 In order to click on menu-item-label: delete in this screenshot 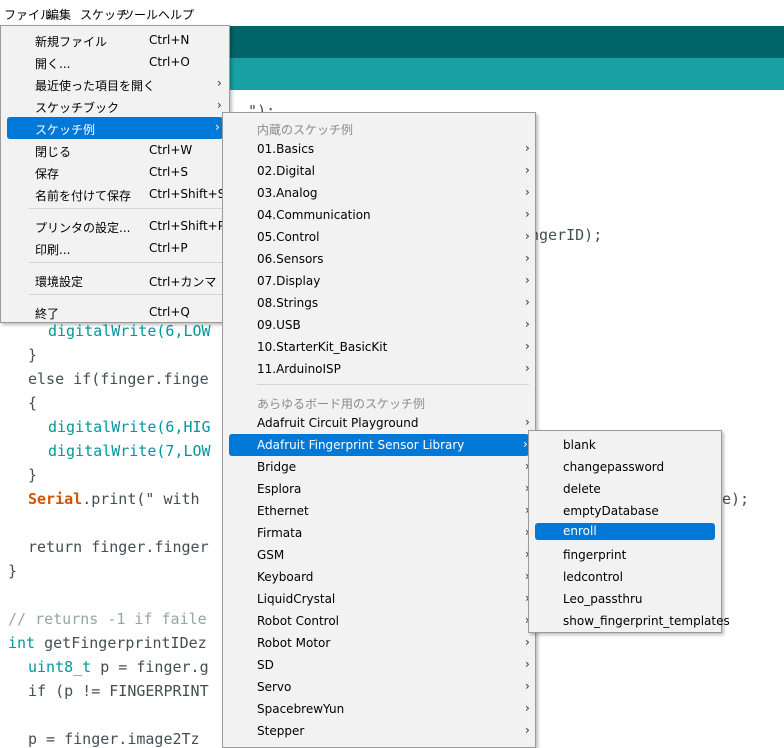, I will do `click(582, 489)`.